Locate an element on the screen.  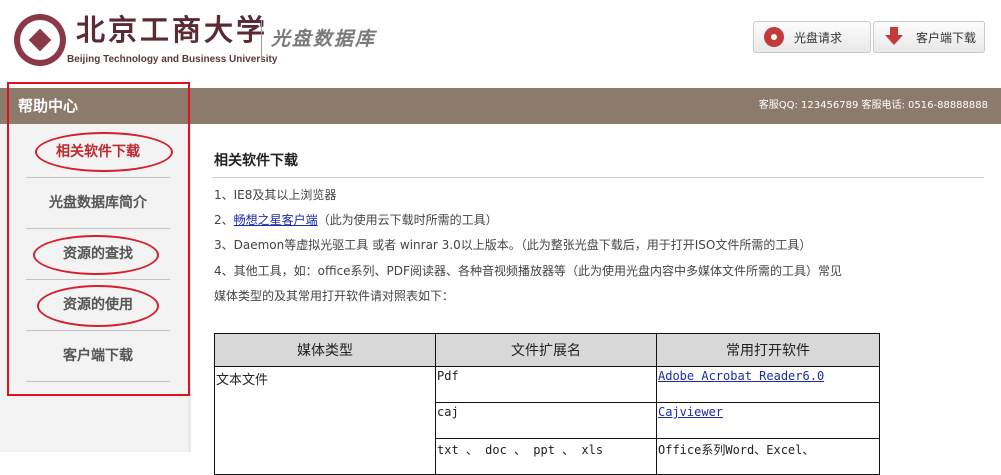
content-line-5: 媒体类型的及其常用打开软件请对照表如下： is located at coordinates (334, 296).